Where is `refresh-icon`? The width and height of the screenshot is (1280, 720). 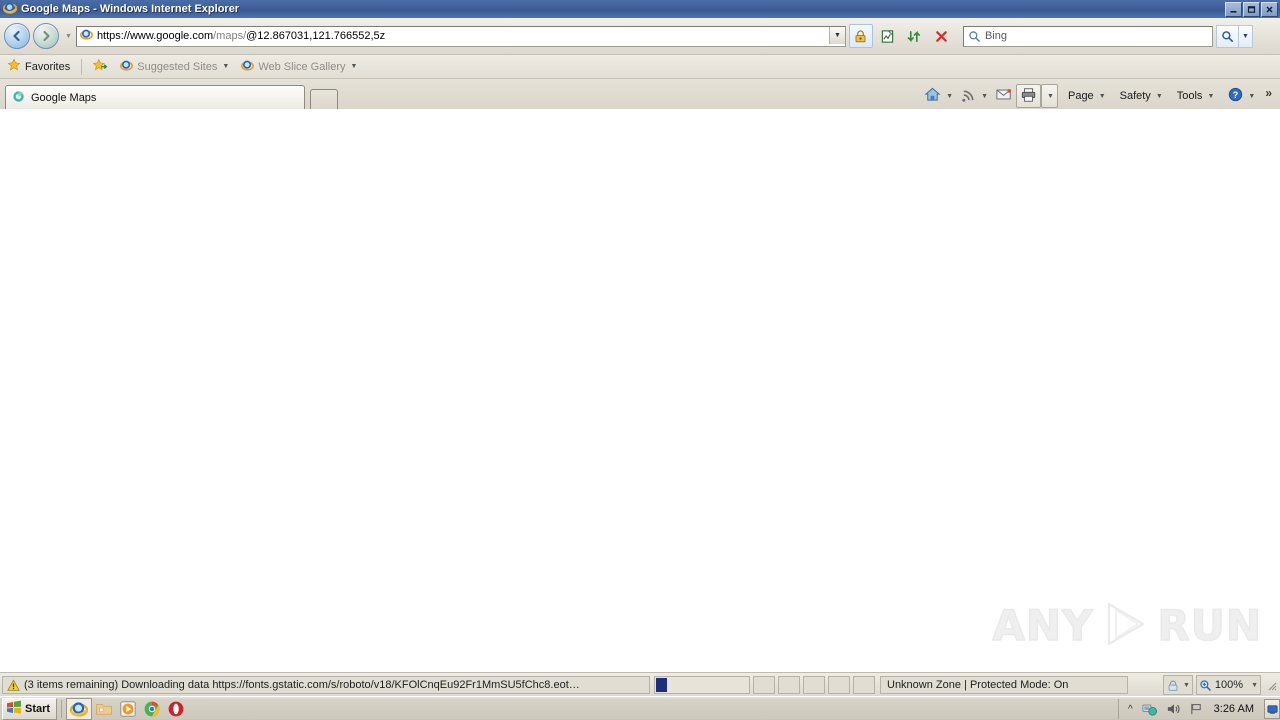 refresh-icon is located at coordinates (915, 36).